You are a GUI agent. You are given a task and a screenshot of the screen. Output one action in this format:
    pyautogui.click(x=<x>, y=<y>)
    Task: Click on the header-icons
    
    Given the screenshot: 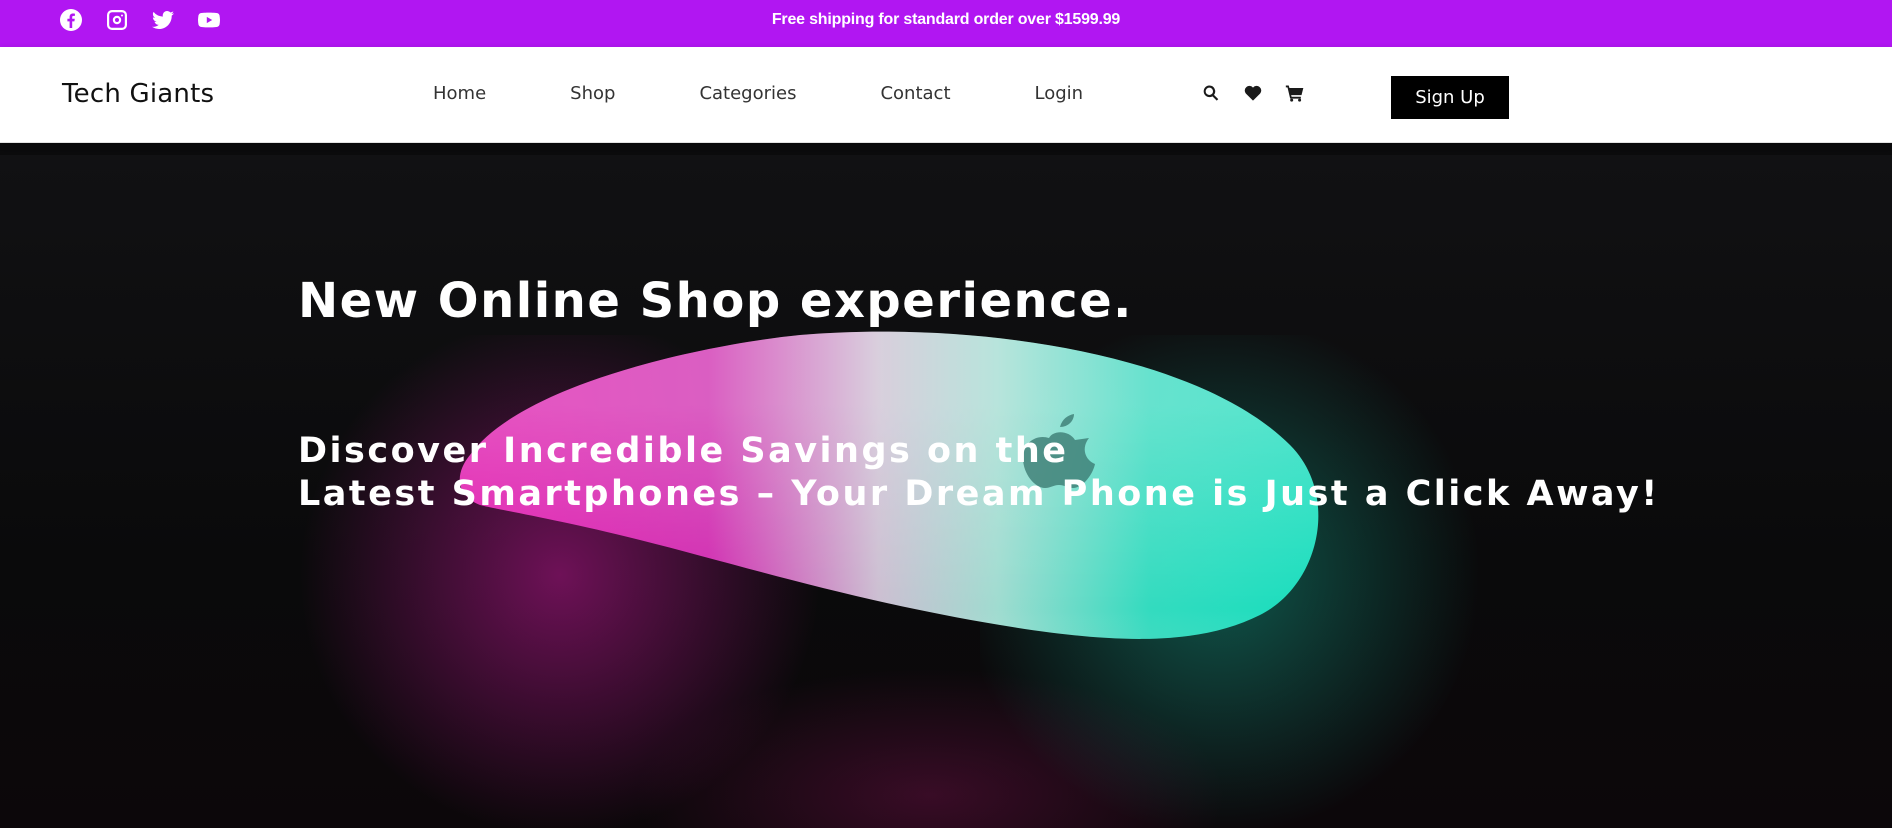 What is the action you would take?
    pyautogui.click(x=1253, y=93)
    